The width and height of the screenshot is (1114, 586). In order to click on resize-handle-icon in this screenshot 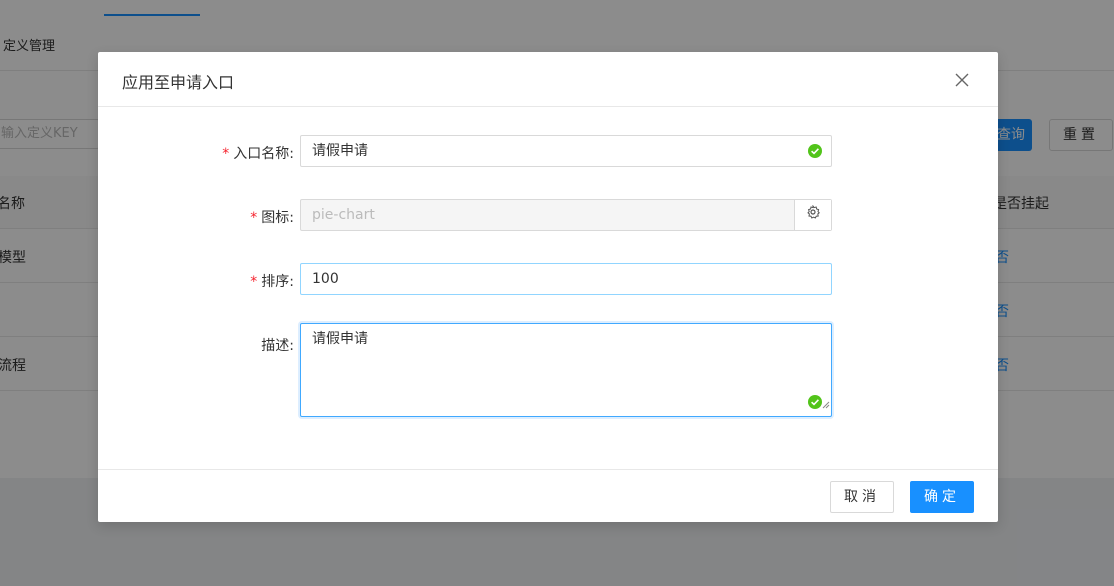, I will do `click(826, 405)`.